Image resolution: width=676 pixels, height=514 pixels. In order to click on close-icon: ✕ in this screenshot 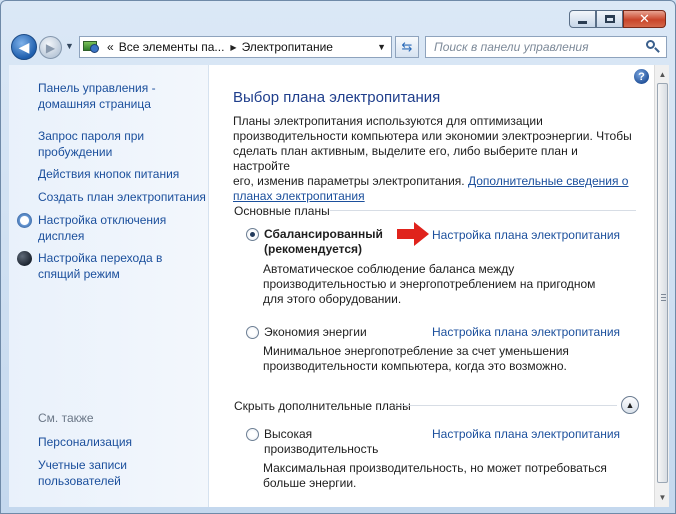, I will do `click(644, 19)`.